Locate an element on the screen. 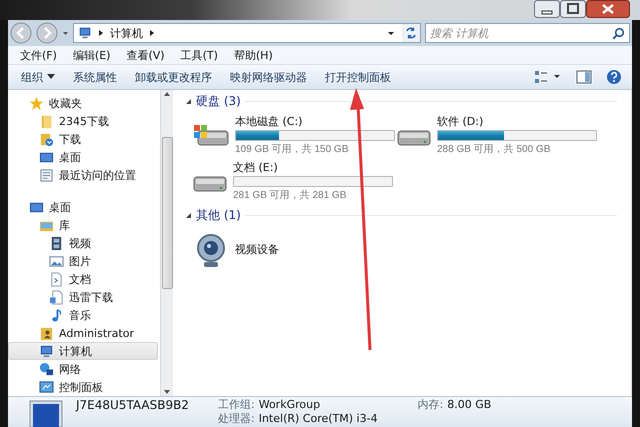  drive-name: 文档 (E:) is located at coordinates (256, 167).